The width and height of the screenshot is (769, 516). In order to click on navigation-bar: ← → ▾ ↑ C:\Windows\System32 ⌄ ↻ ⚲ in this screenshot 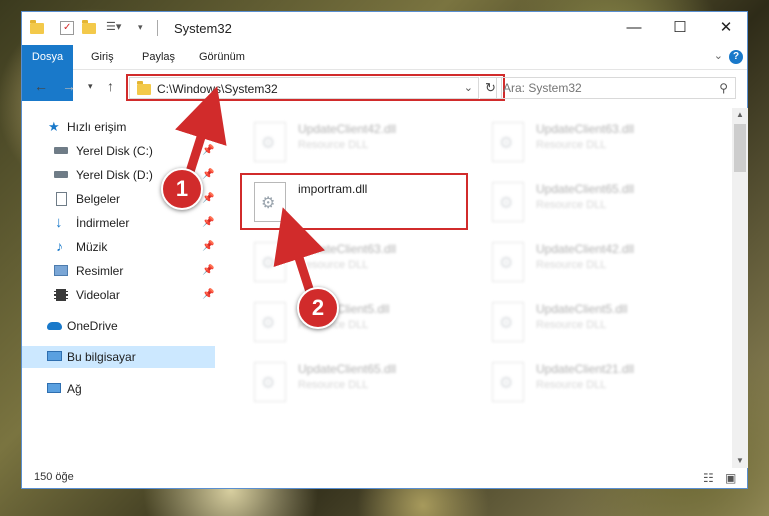, I will do `click(384, 88)`.